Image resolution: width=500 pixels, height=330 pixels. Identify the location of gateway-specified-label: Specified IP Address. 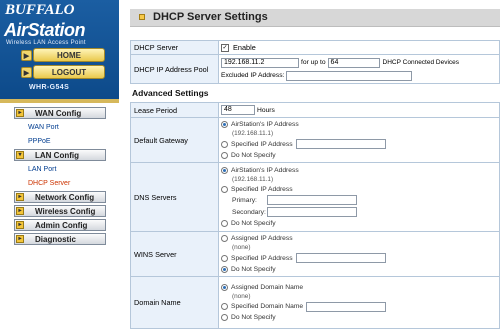
(262, 144).